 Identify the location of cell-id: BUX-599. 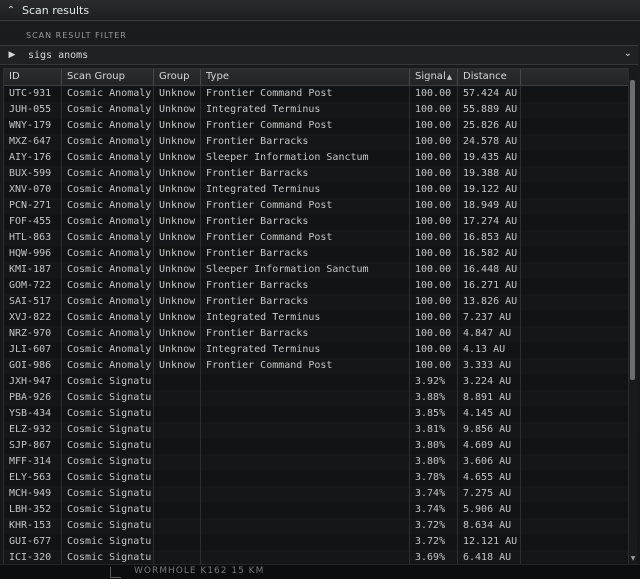
(33, 174).